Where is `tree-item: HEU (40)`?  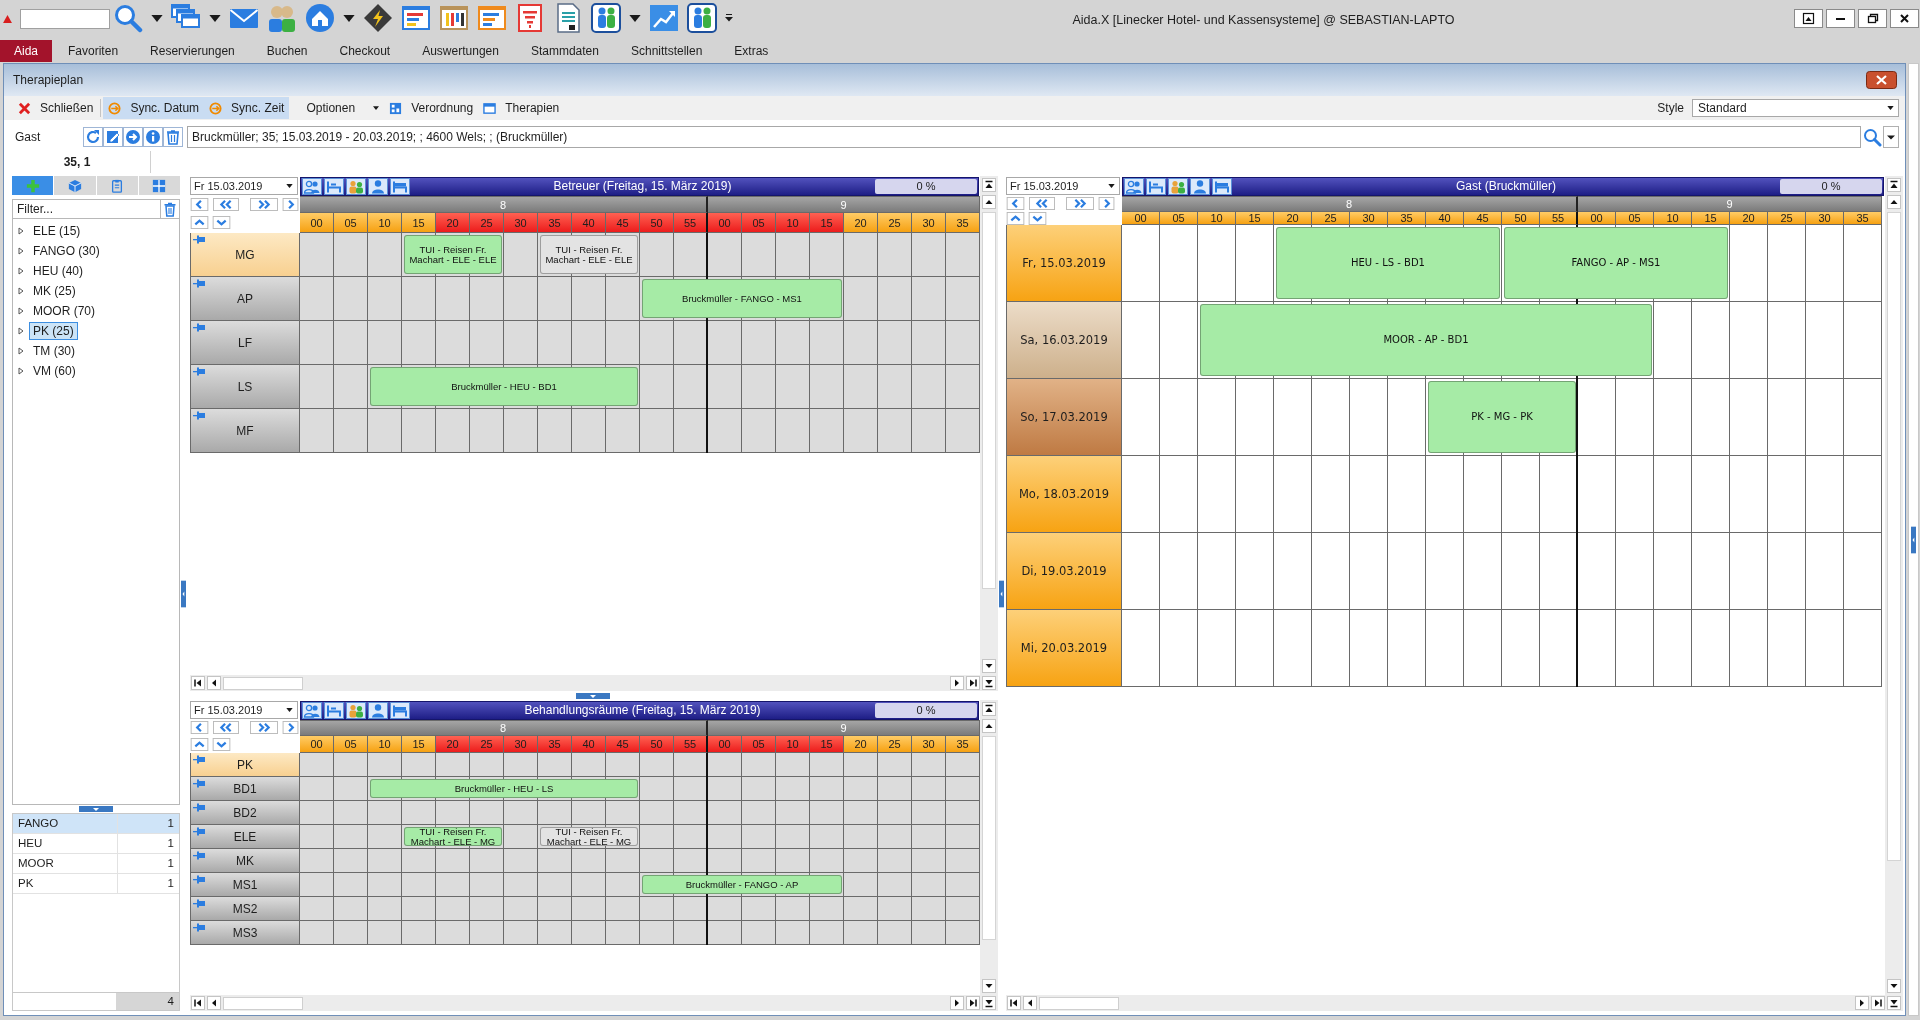
tree-item: HEU (40) is located at coordinates (58, 271).